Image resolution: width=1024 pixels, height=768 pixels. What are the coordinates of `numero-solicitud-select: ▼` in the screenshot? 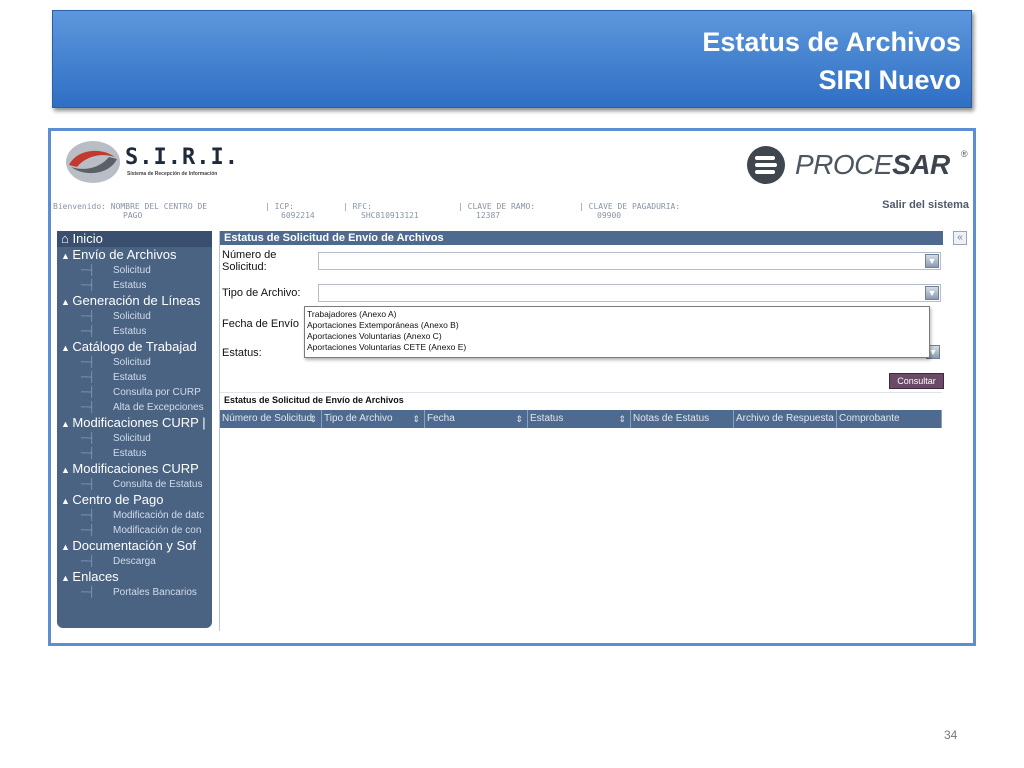 It's located at (629, 261).